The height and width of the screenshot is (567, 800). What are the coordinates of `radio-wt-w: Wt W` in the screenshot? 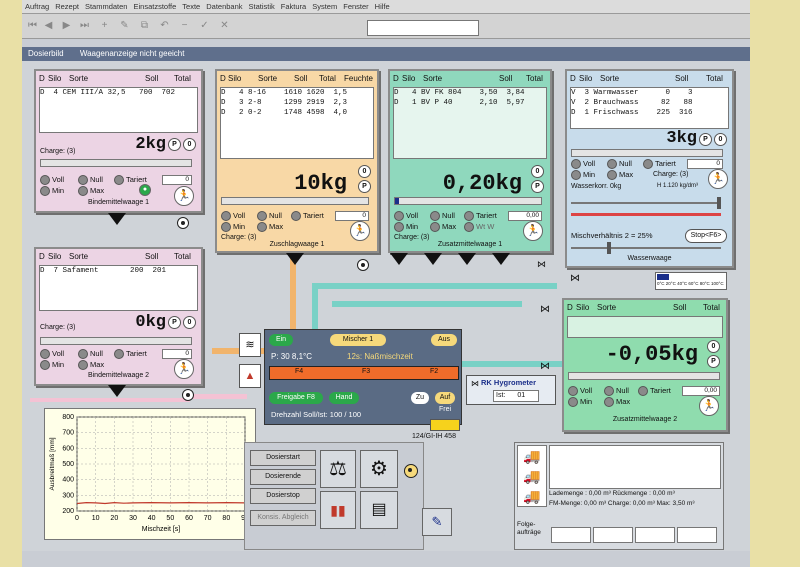 It's located at (479, 227).